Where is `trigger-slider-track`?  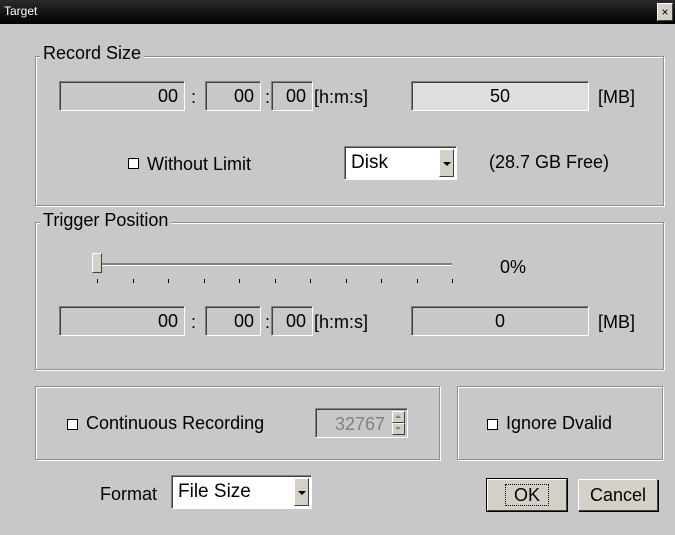
trigger-slider-track is located at coordinates (274, 264).